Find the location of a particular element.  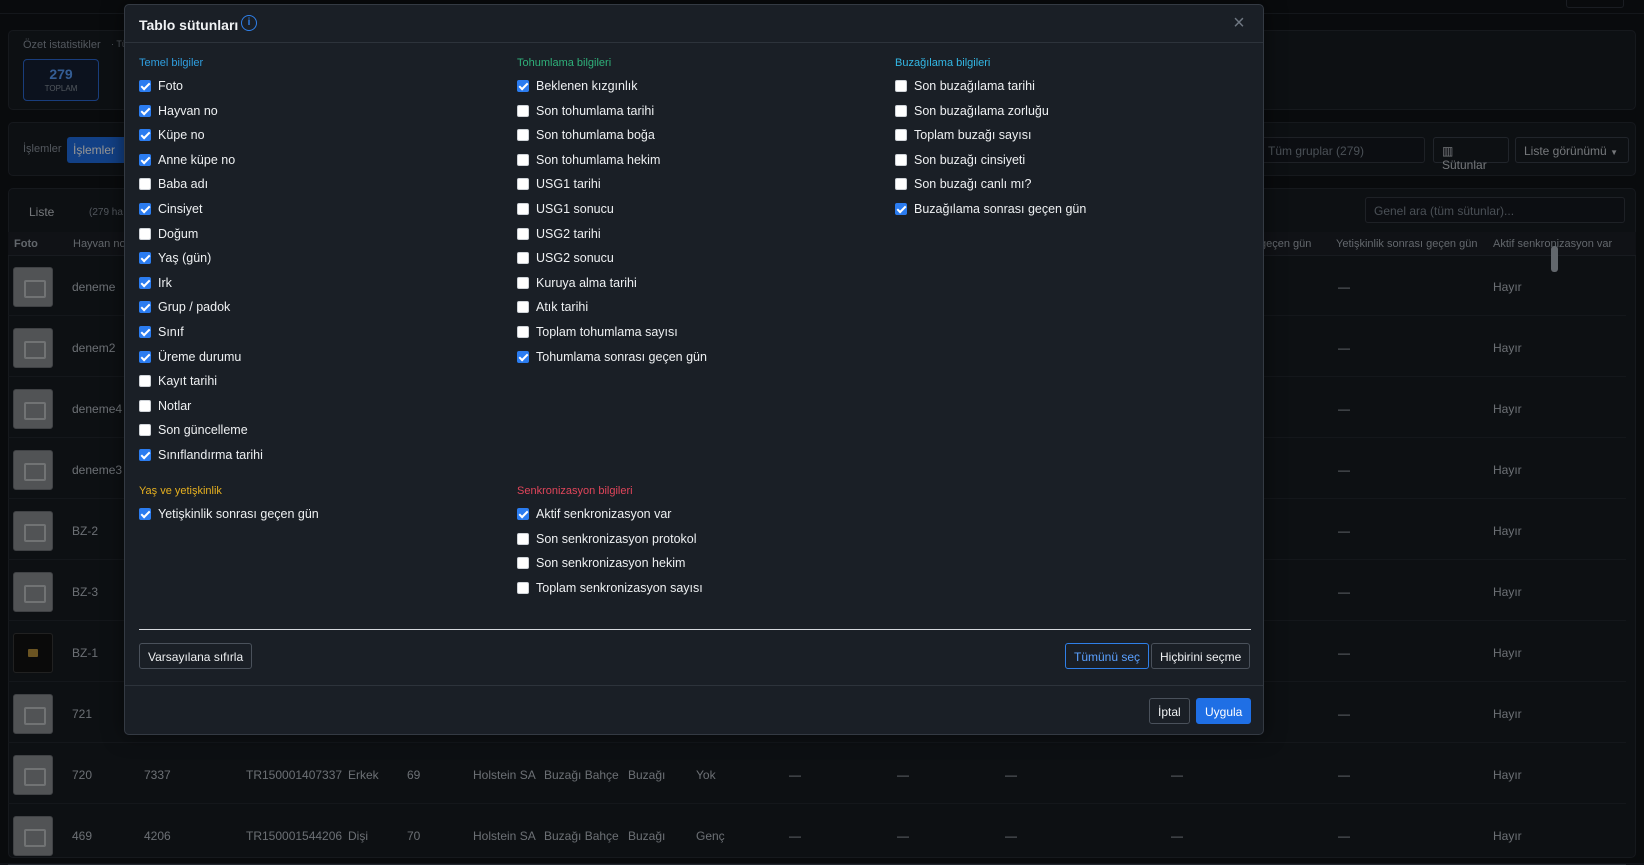

column-option-tohumlama-11: Tohumlama sonrası geçen gün is located at coordinates (612, 357).